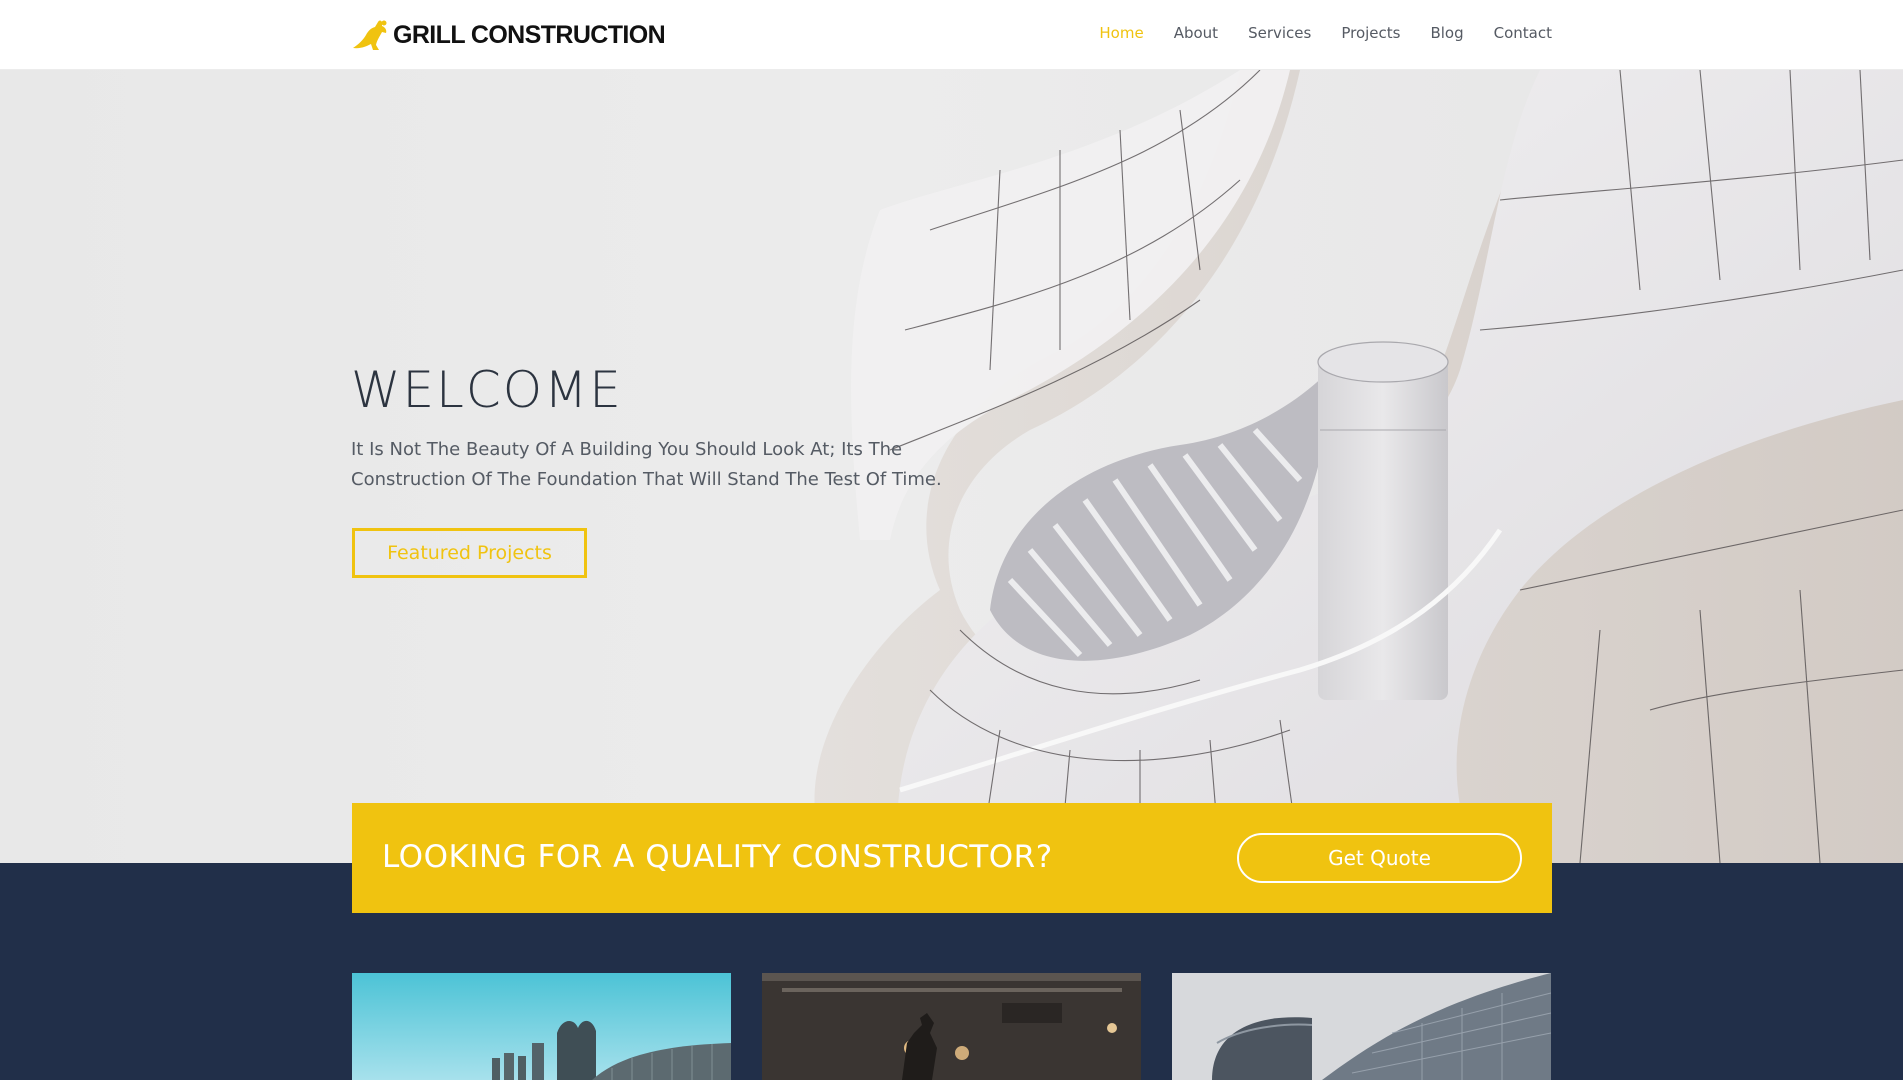 This screenshot has height=1080, width=1903. Describe the element at coordinates (370, 35) in the screenshot. I see `running-figure-logo-icon` at that location.